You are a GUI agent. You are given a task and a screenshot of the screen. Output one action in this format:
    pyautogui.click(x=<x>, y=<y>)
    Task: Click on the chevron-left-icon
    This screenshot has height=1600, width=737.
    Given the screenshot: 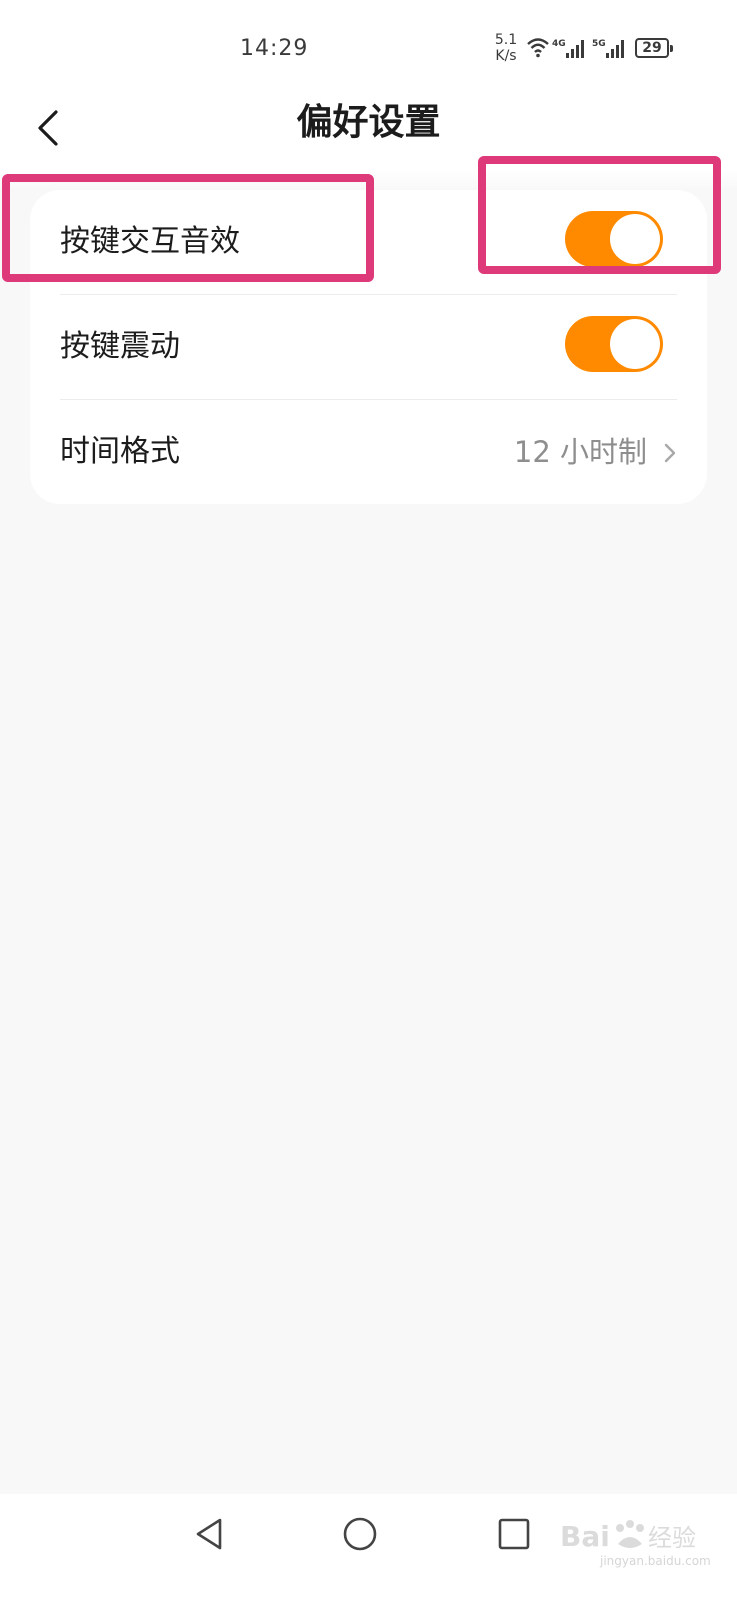 What is the action you would take?
    pyautogui.click(x=48, y=128)
    